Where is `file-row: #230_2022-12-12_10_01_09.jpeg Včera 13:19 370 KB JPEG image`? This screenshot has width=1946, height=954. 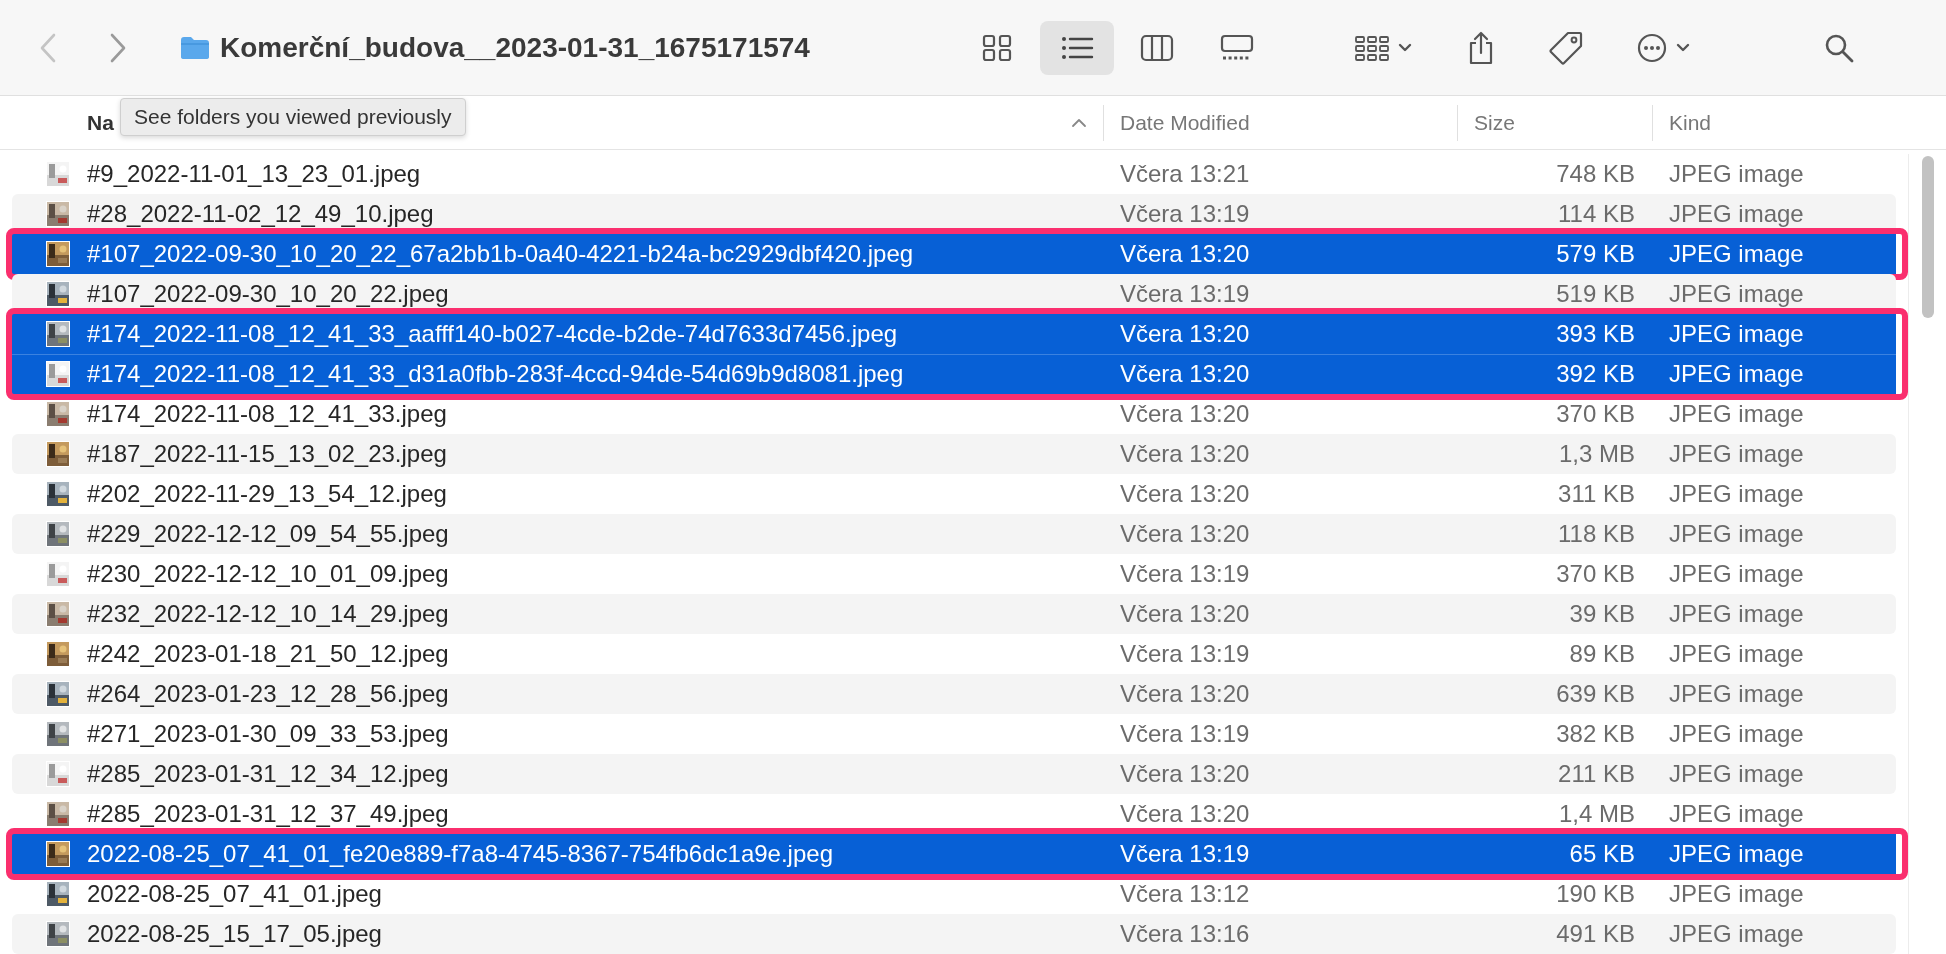
file-row: #230_2022-12-12_10_01_09.jpeg Včera 13:19 370 KB JPEG image is located at coordinates (954, 574).